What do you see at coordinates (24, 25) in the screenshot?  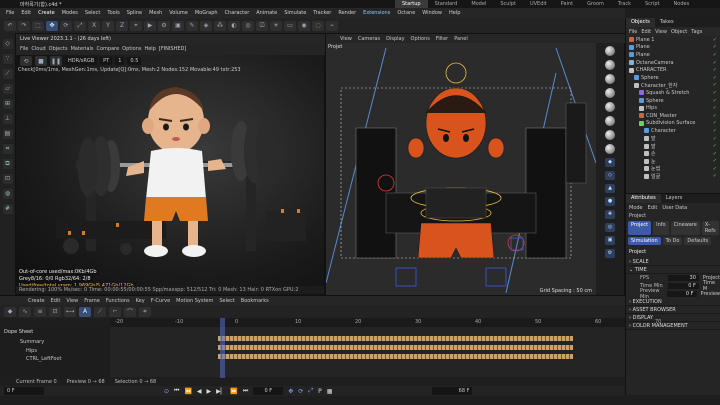 I see `redo-icon: ↷` at bounding box center [24, 25].